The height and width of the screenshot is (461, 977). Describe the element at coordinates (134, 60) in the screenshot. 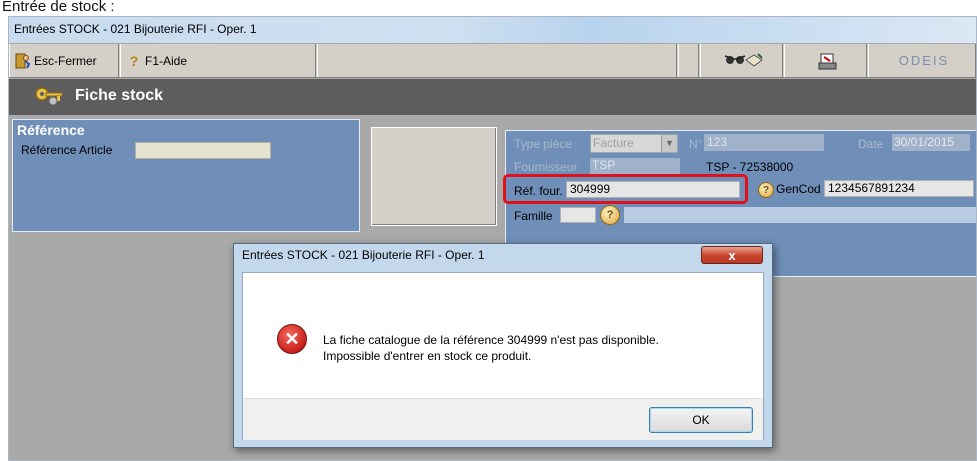

I see `help-question-icon: ?` at that location.